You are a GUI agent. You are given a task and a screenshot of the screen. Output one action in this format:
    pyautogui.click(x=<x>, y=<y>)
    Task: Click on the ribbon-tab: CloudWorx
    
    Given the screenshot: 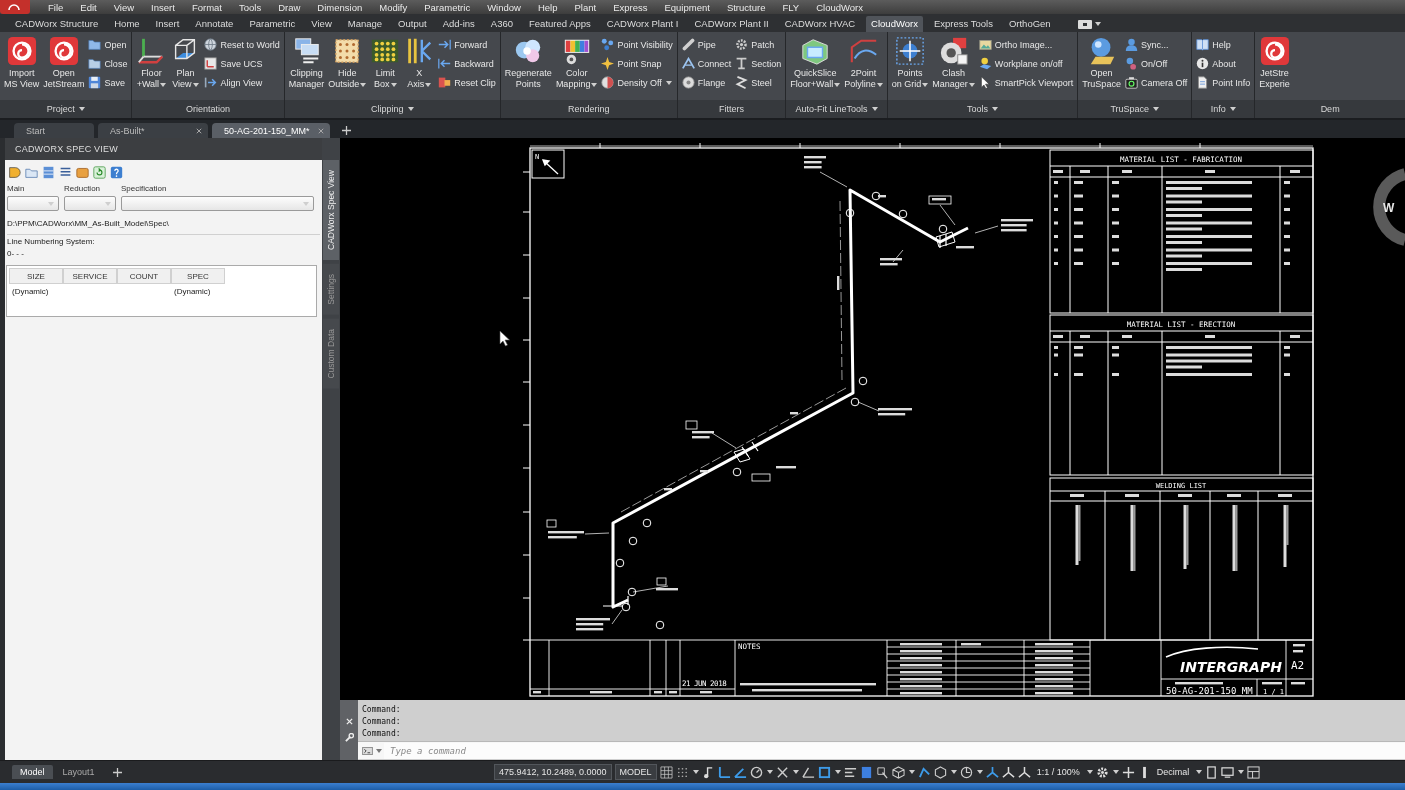 What is the action you would take?
    pyautogui.click(x=894, y=24)
    